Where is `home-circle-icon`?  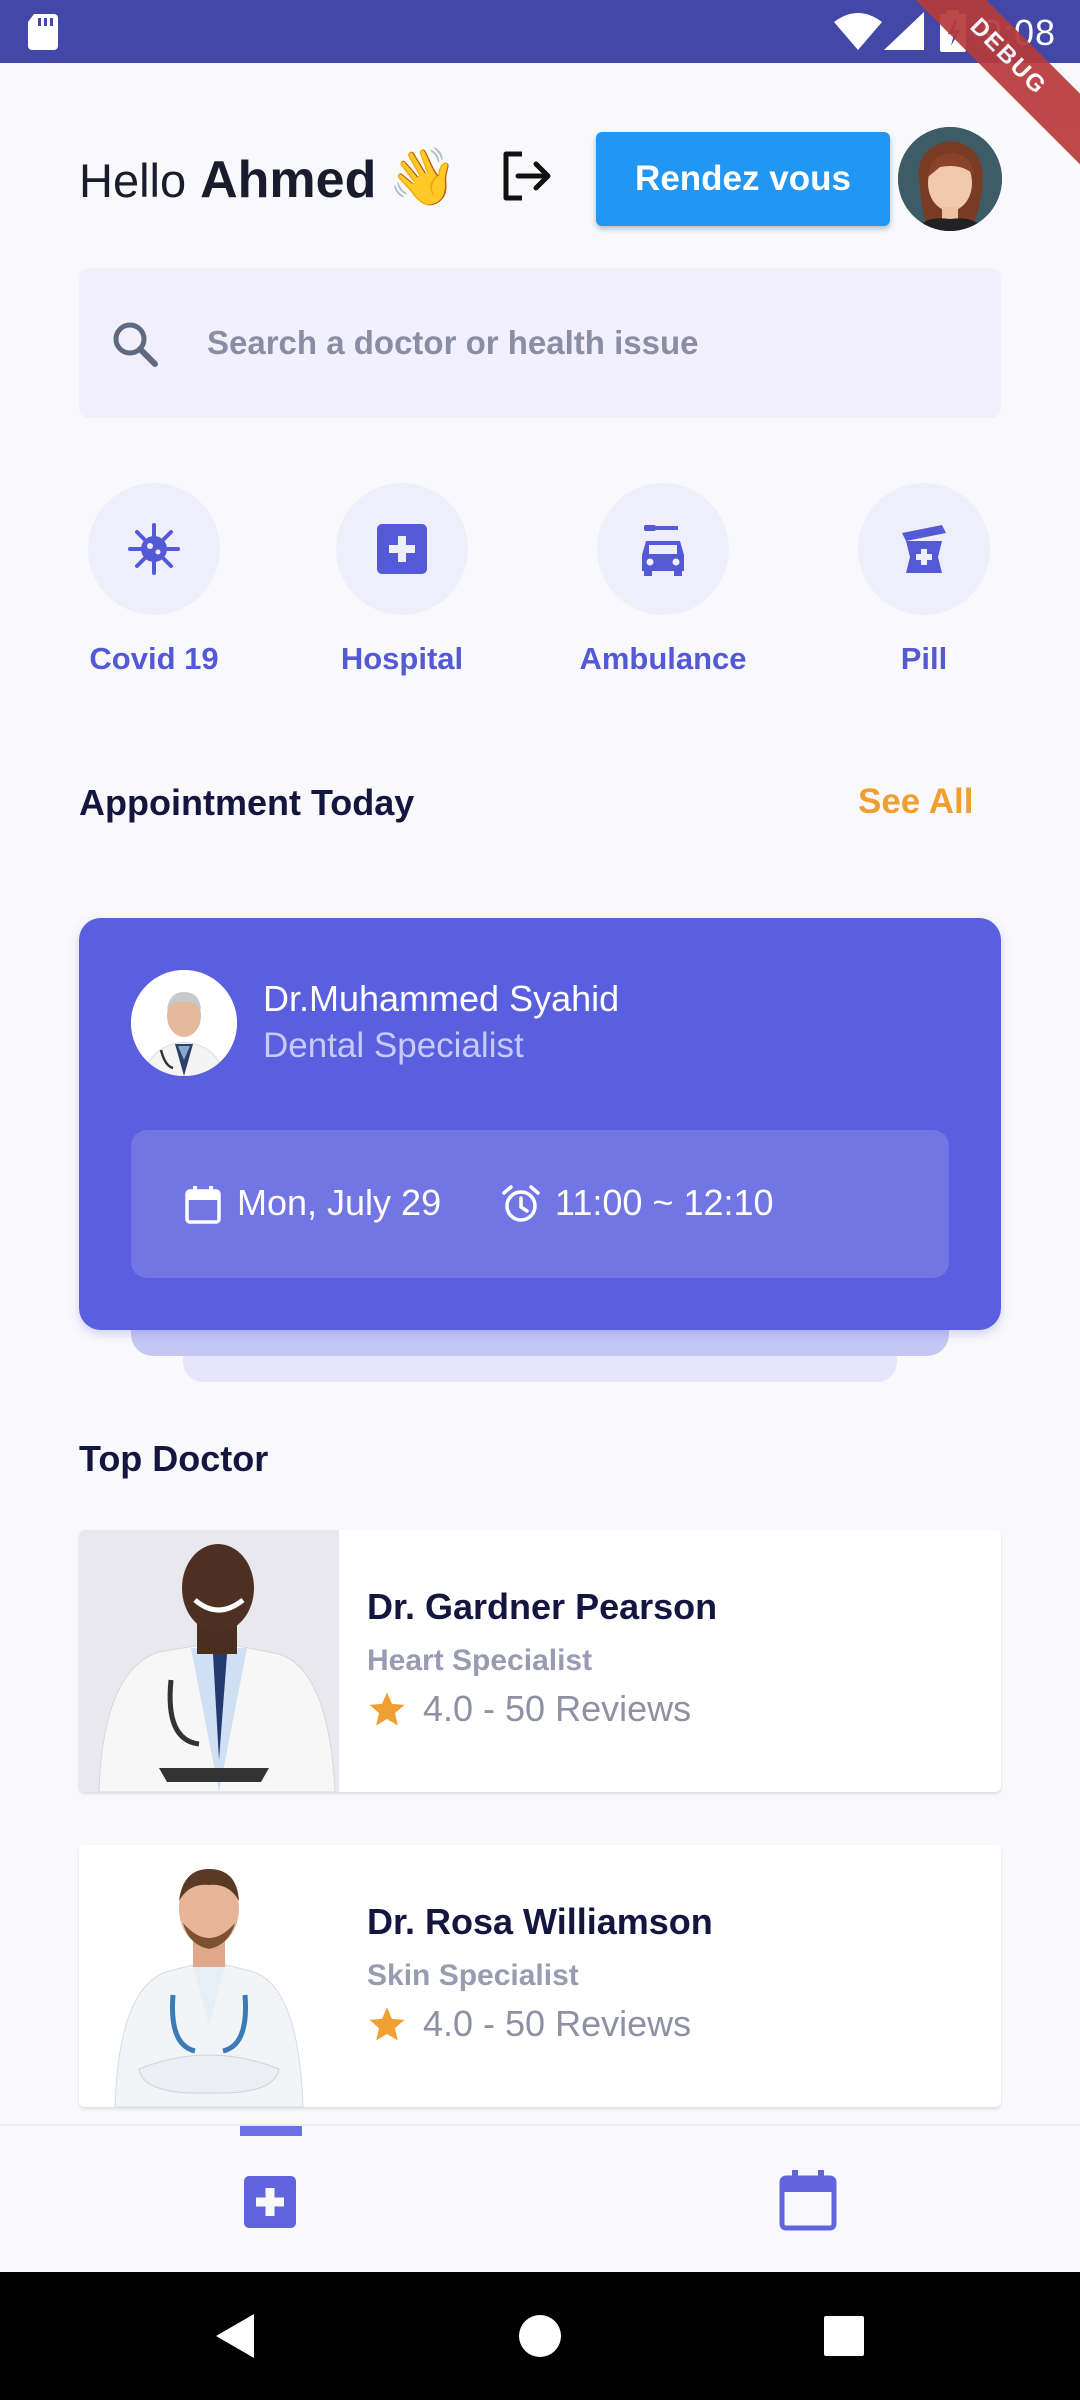 home-circle-icon is located at coordinates (540, 2336).